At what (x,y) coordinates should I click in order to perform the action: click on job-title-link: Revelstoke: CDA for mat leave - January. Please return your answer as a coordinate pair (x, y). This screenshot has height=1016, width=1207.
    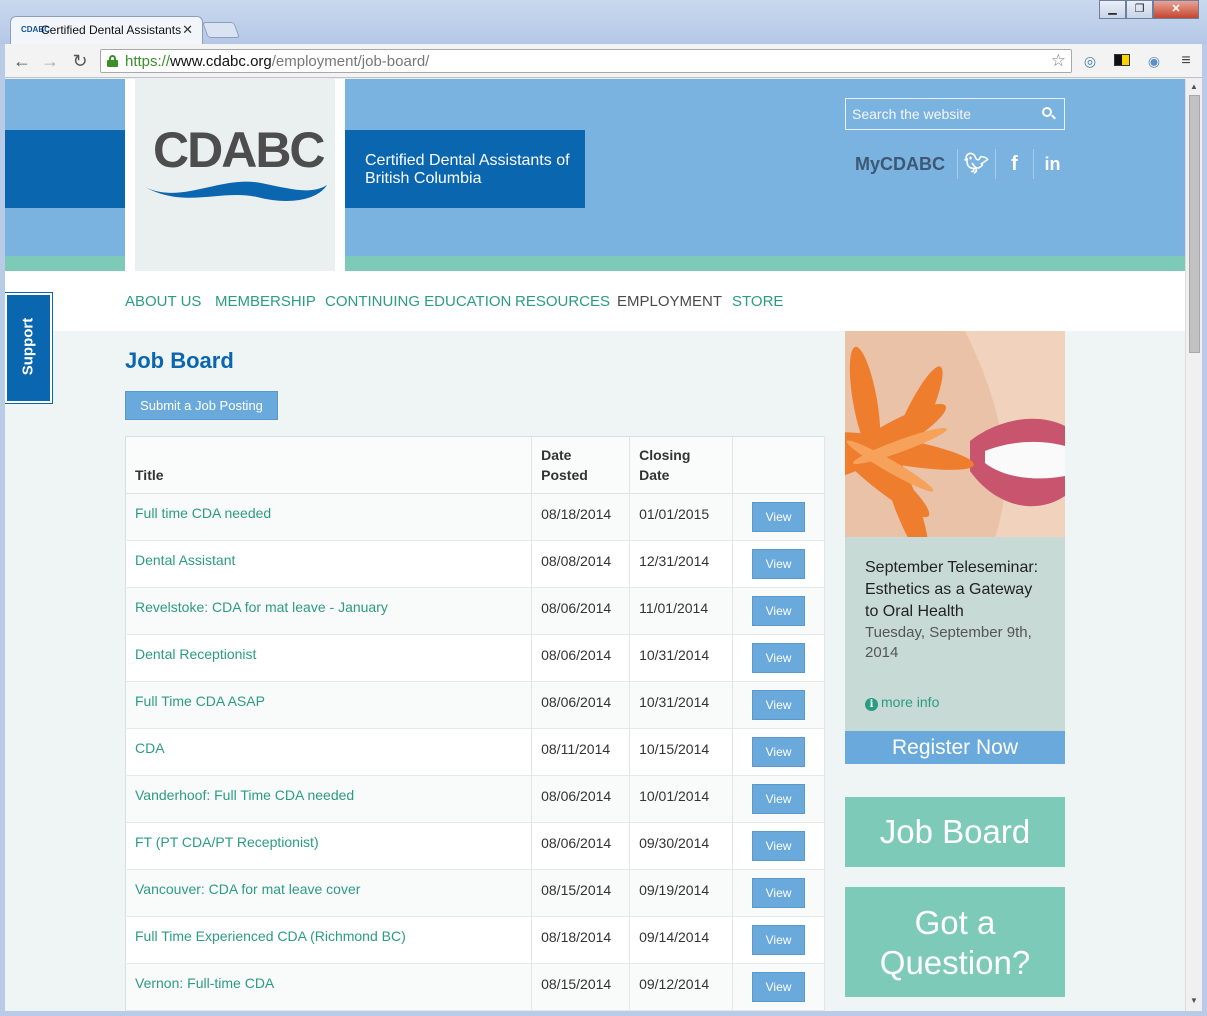
    Looking at the image, I should click on (329, 611).